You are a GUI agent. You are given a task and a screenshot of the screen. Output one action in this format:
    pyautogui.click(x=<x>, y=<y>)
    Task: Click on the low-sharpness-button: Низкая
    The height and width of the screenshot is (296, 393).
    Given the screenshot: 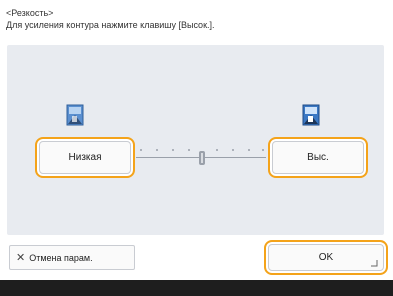 What is the action you would take?
    pyautogui.click(x=85, y=157)
    